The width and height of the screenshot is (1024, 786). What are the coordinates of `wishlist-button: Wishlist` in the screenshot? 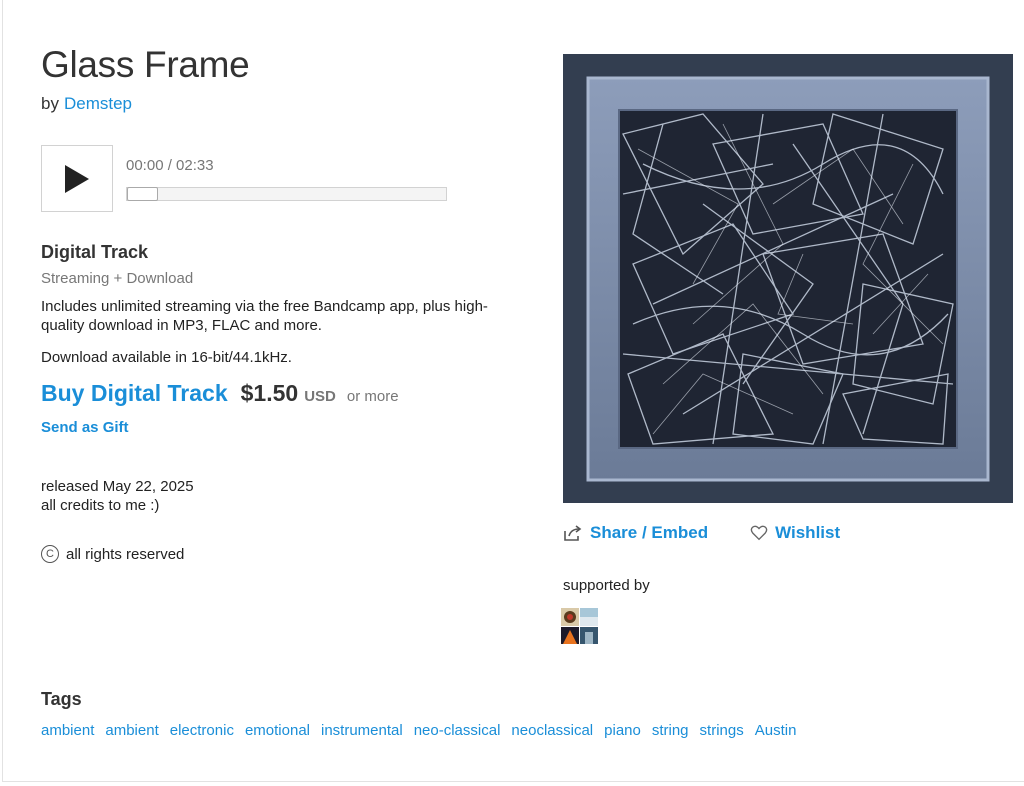 It's located at (807, 533).